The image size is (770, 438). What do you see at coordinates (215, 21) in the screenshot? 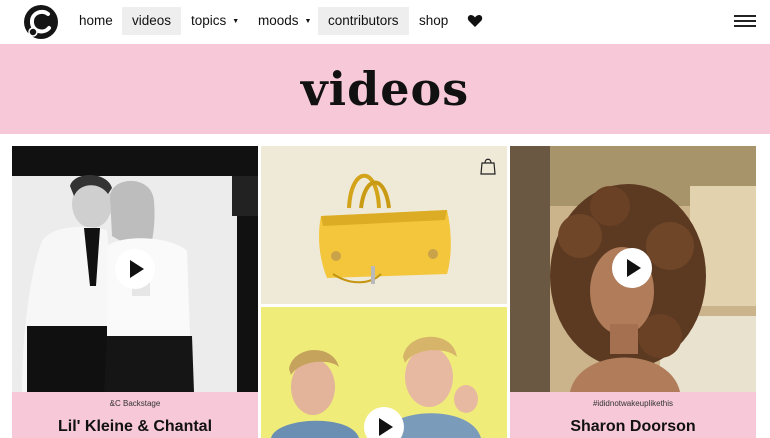
I see `nav-item-topics: topics ▼` at bounding box center [215, 21].